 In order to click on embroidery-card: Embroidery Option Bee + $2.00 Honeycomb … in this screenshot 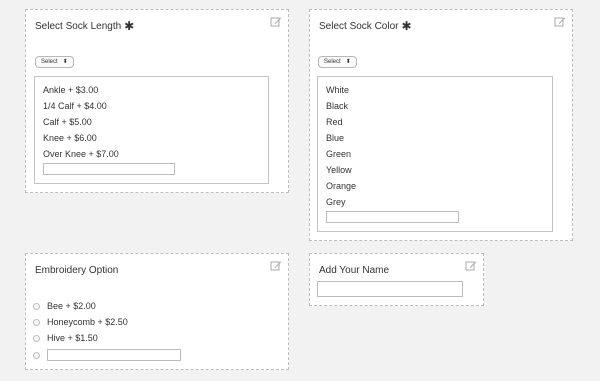, I will do `click(157, 311)`.